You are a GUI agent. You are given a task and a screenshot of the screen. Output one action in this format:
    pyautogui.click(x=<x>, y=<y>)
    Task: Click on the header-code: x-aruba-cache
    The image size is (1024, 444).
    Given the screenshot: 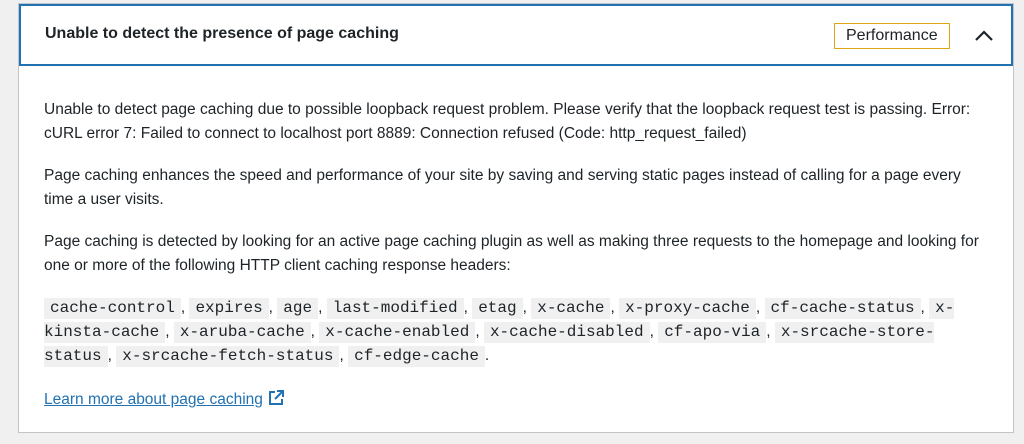 What is the action you would take?
    pyautogui.click(x=242, y=332)
    